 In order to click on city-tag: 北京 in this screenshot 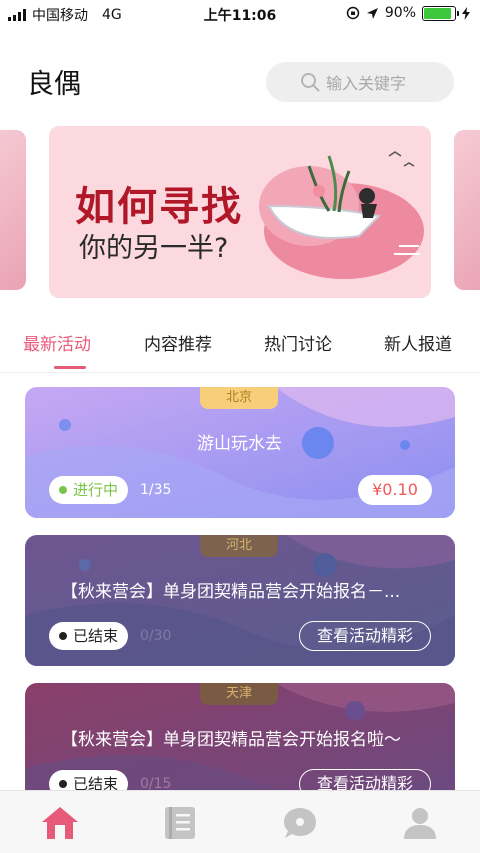, I will do `click(239, 398)`.